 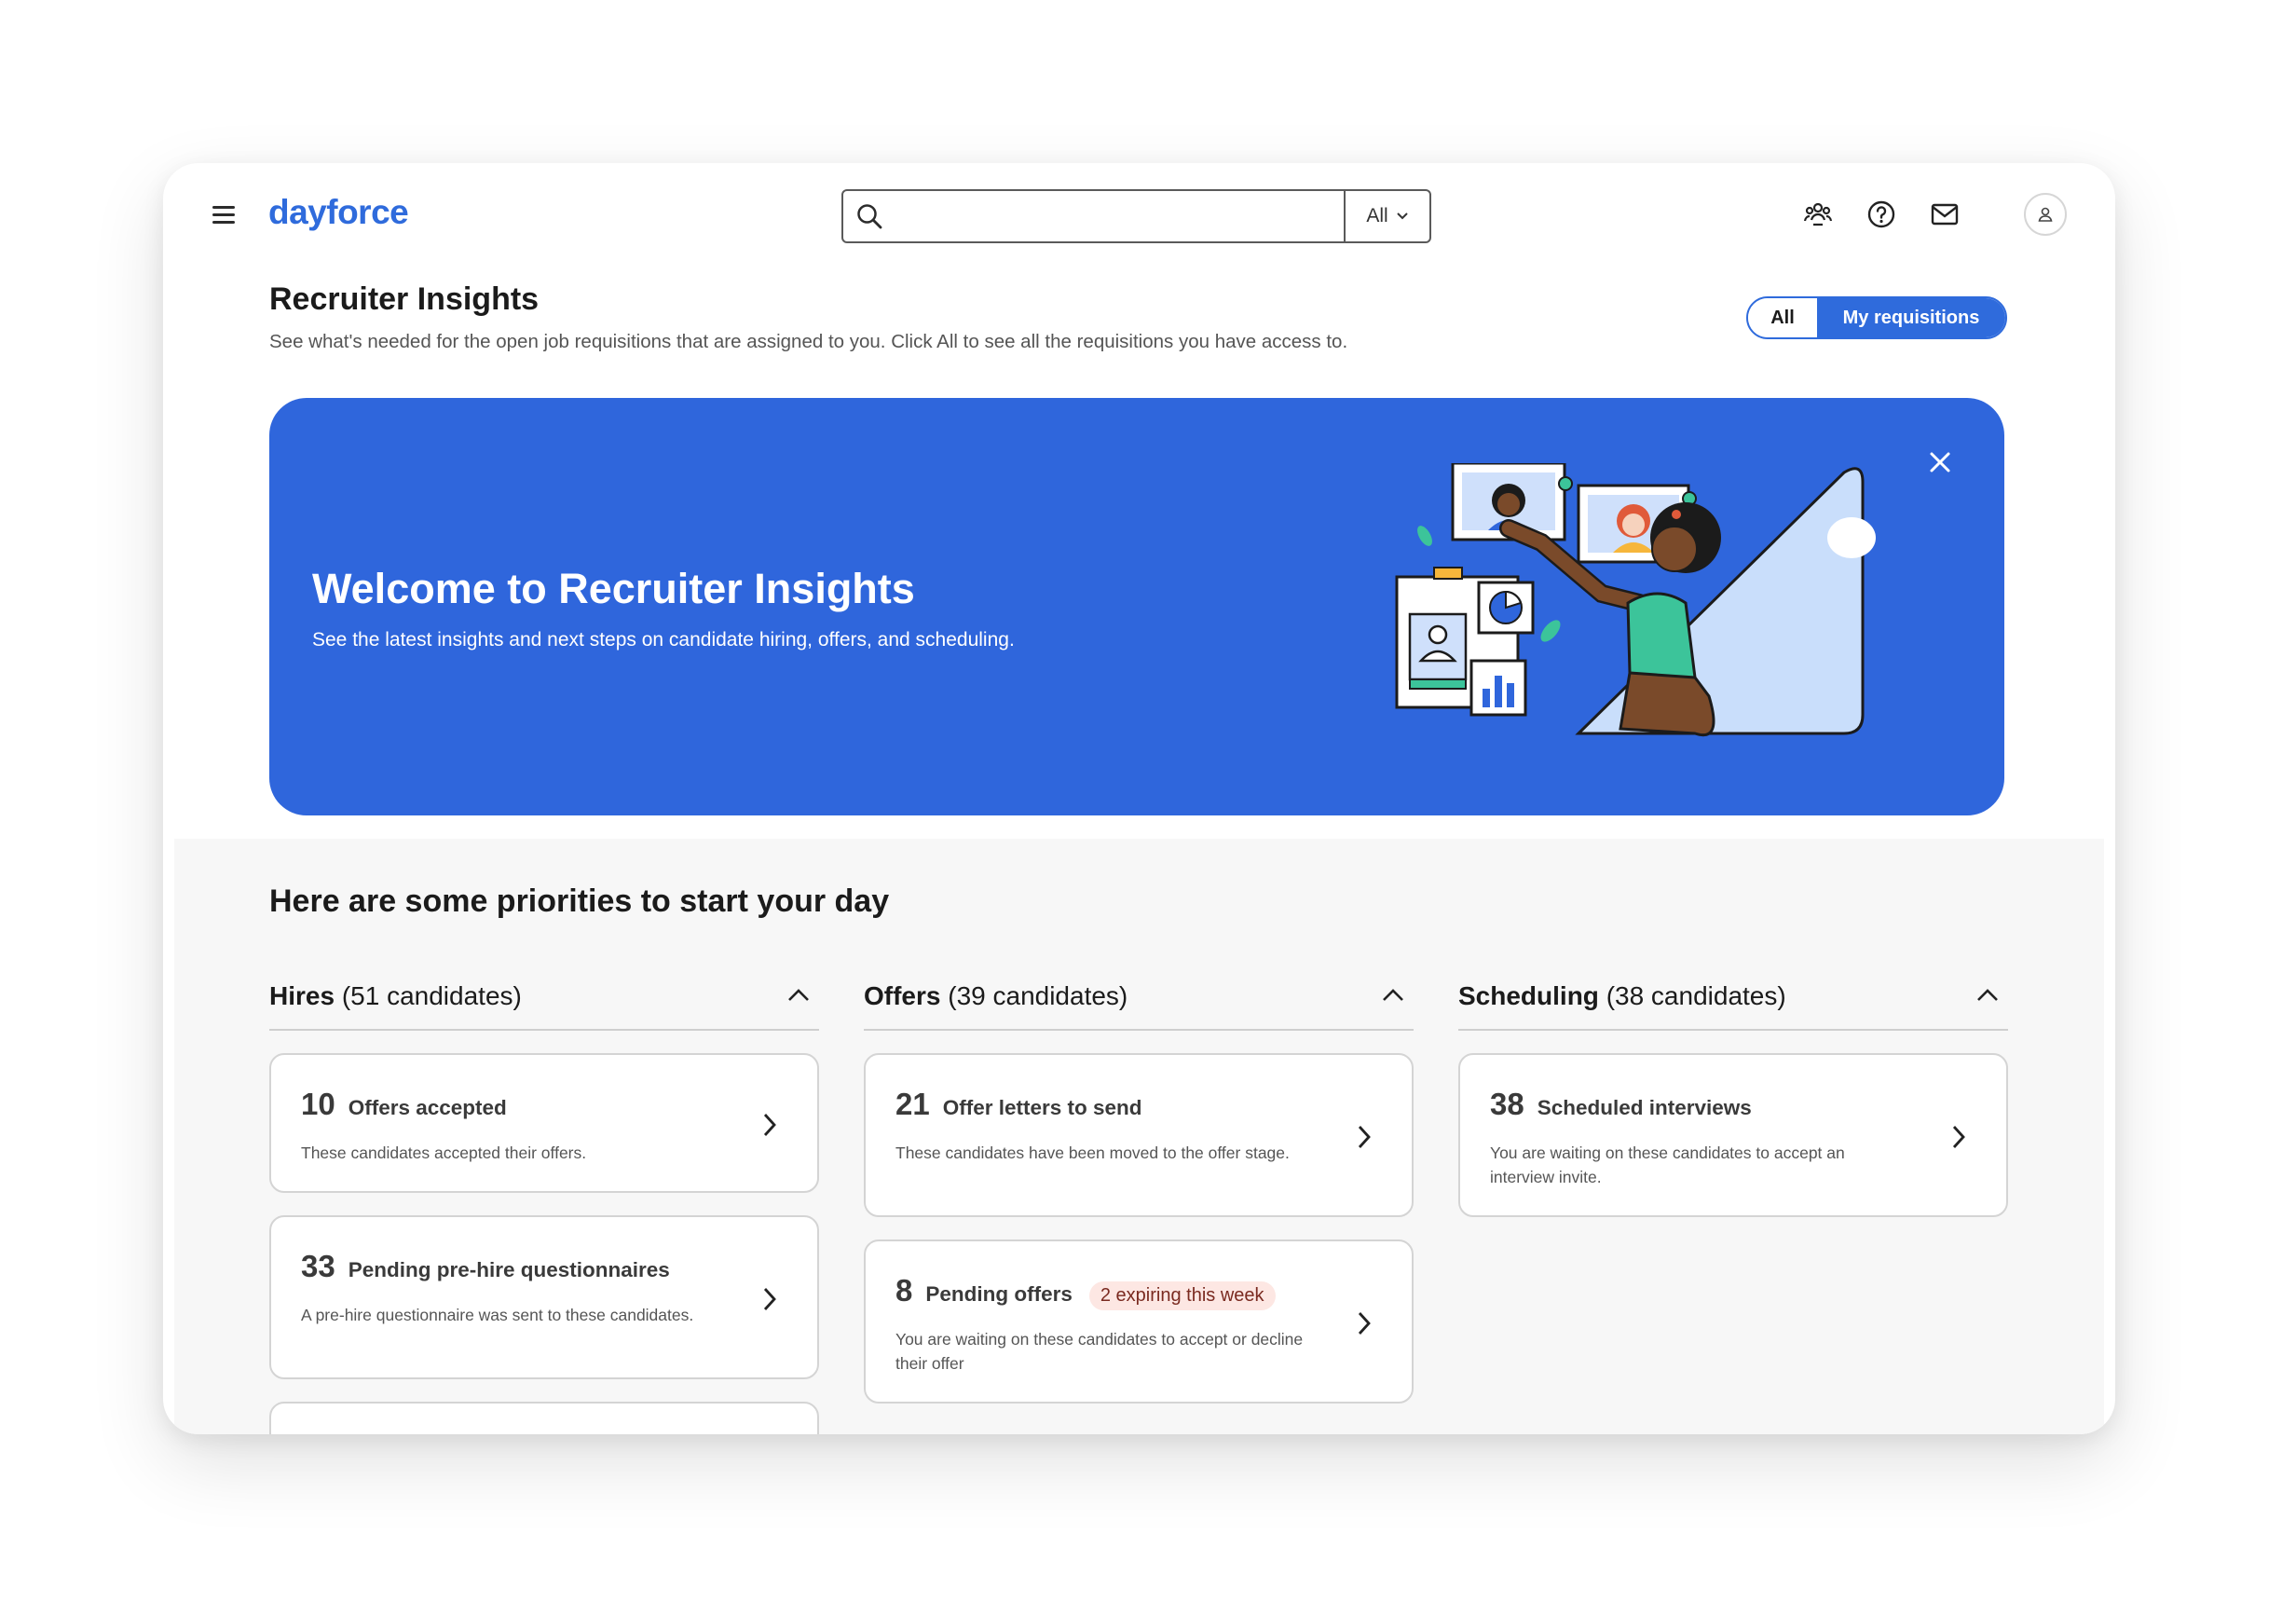 What do you see at coordinates (431, 995) in the screenshot?
I see `hires-column-count: (51 candidates)` at bounding box center [431, 995].